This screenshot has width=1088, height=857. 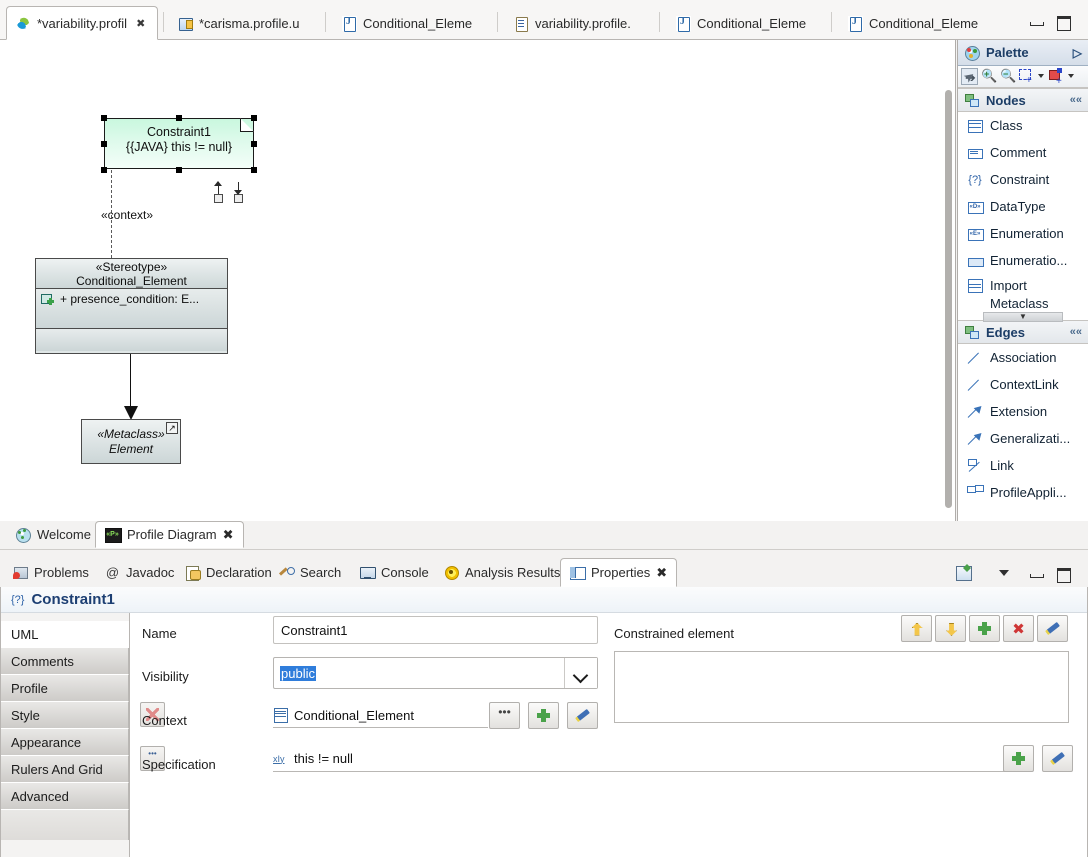 What do you see at coordinates (502, 572) in the screenshot?
I see `view-tab-analysis-results: Analysis Results` at bounding box center [502, 572].